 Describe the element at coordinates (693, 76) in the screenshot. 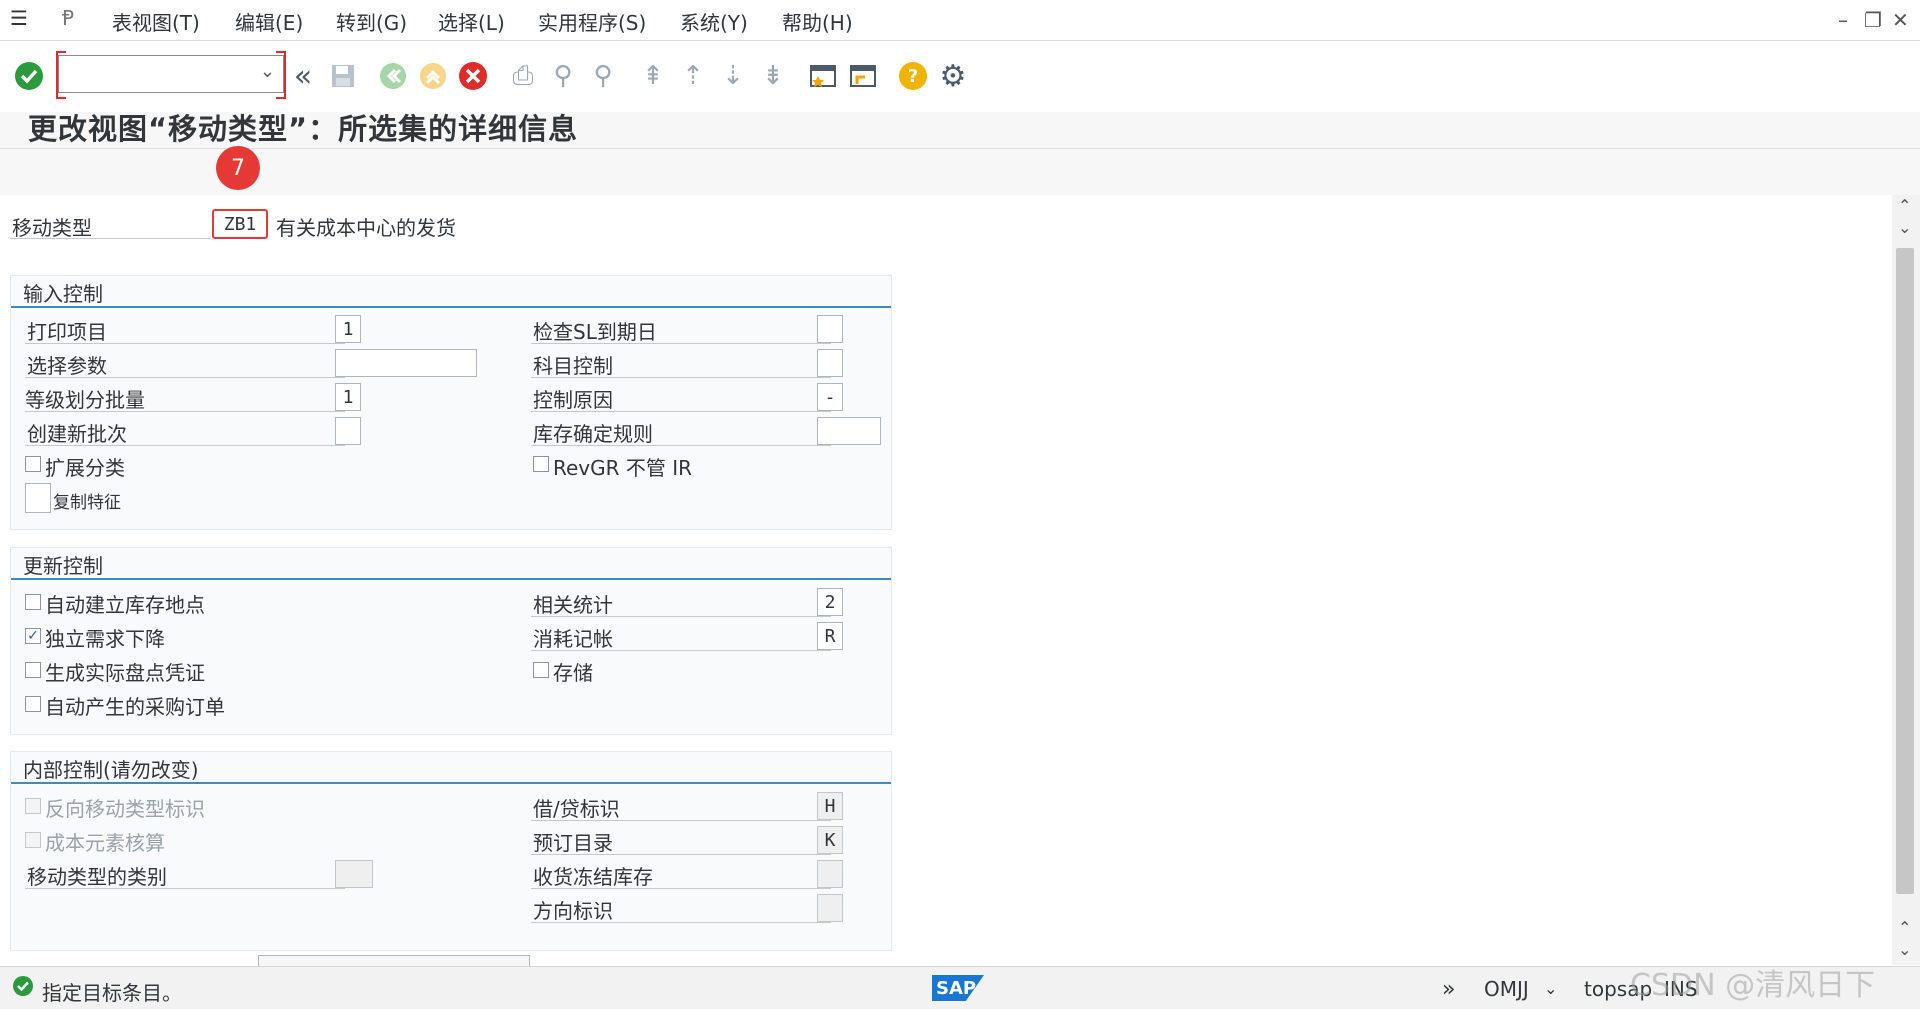

I see `prev-page-icon: ⇡` at that location.